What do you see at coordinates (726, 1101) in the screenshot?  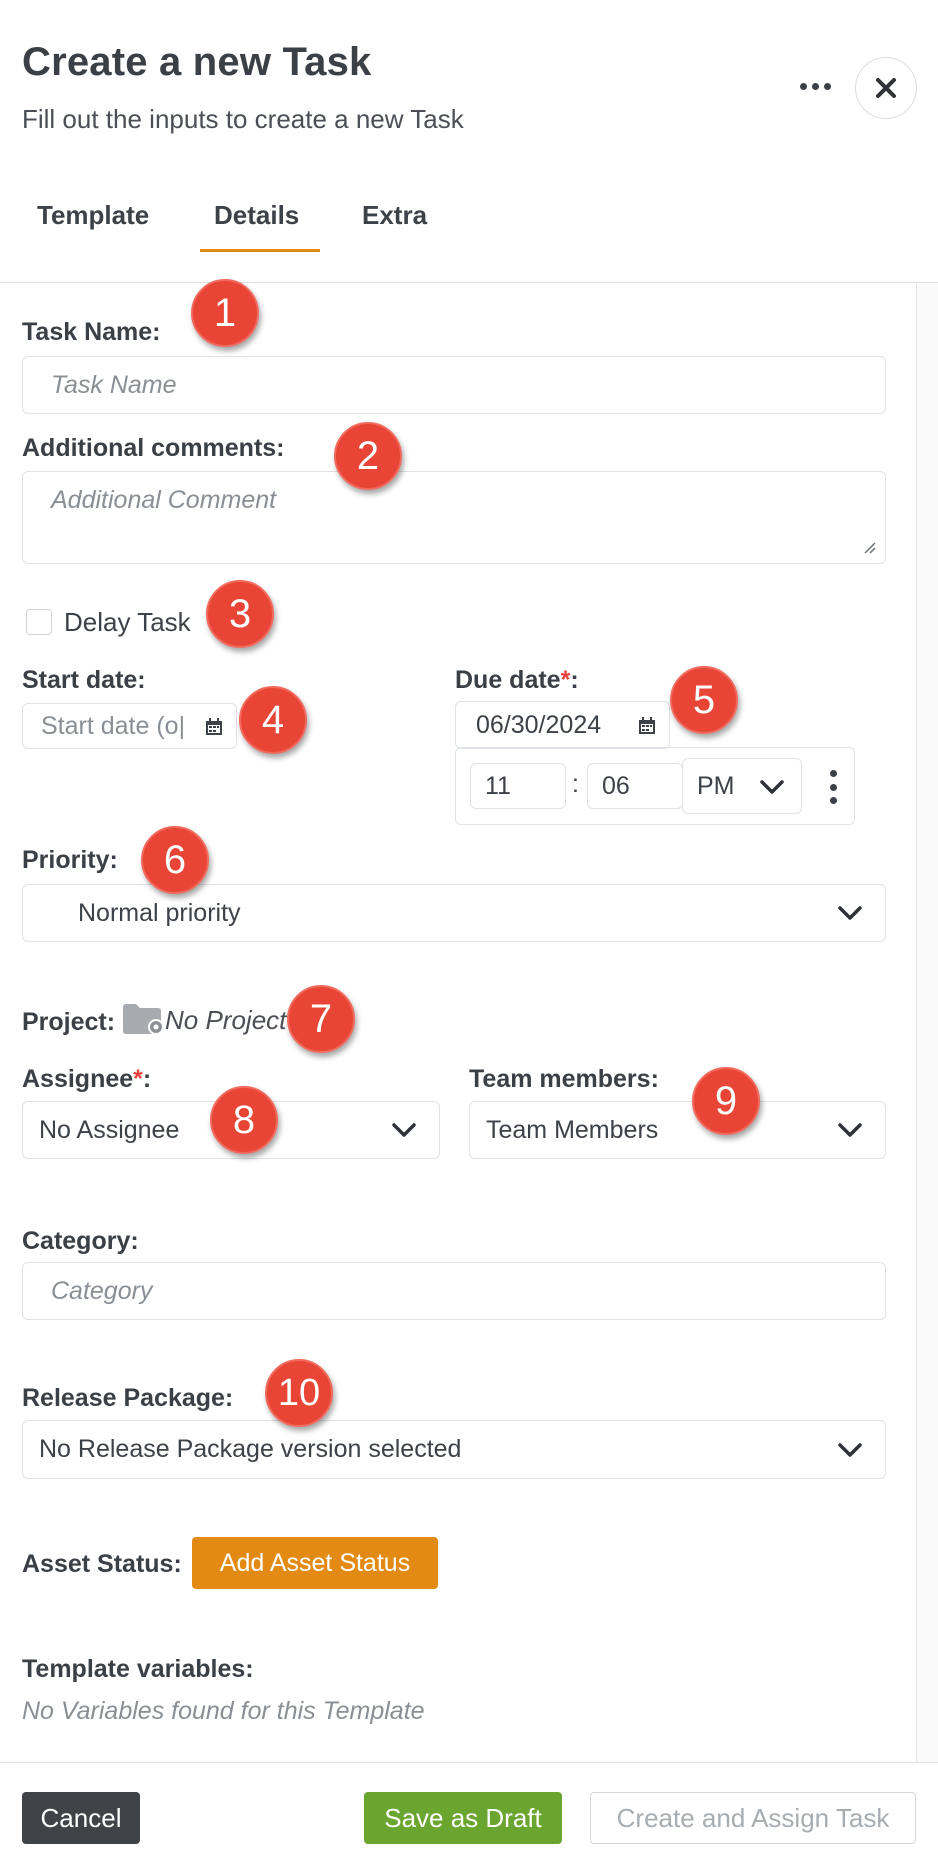 I see `annotation-badge: 9` at bounding box center [726, 1101].